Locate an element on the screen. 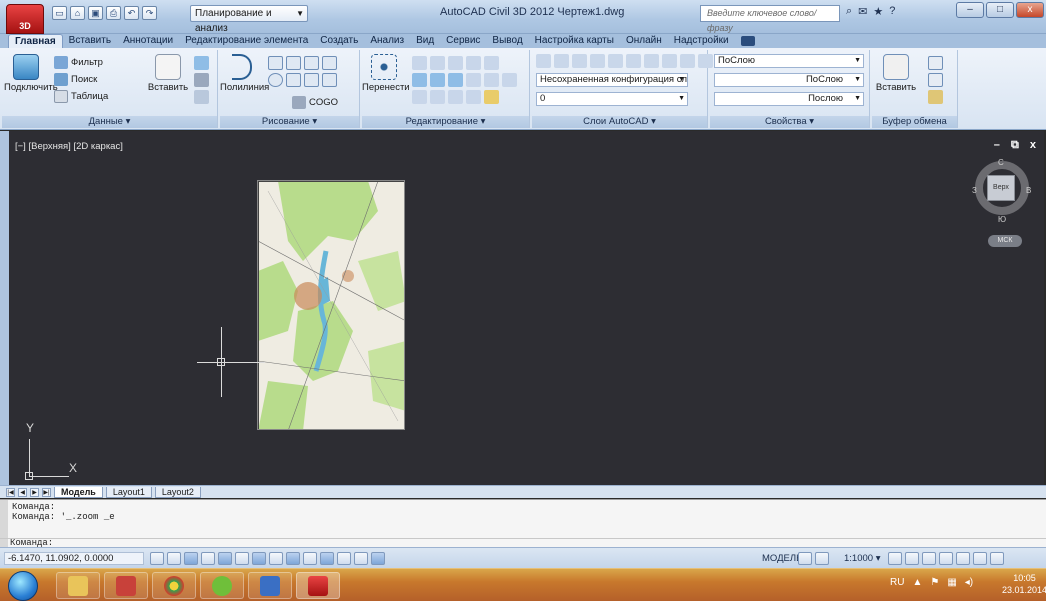 The image size is (1046, 601). annotation-visibility-icon is located at coordinates (895, 558).